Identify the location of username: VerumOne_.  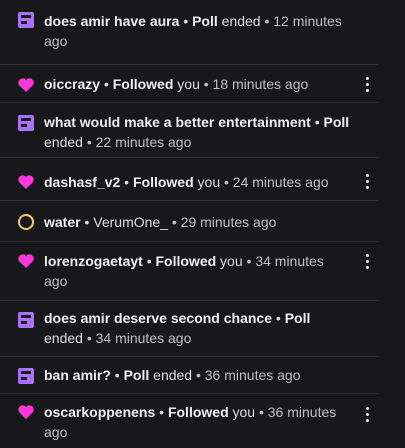
(130, 222).